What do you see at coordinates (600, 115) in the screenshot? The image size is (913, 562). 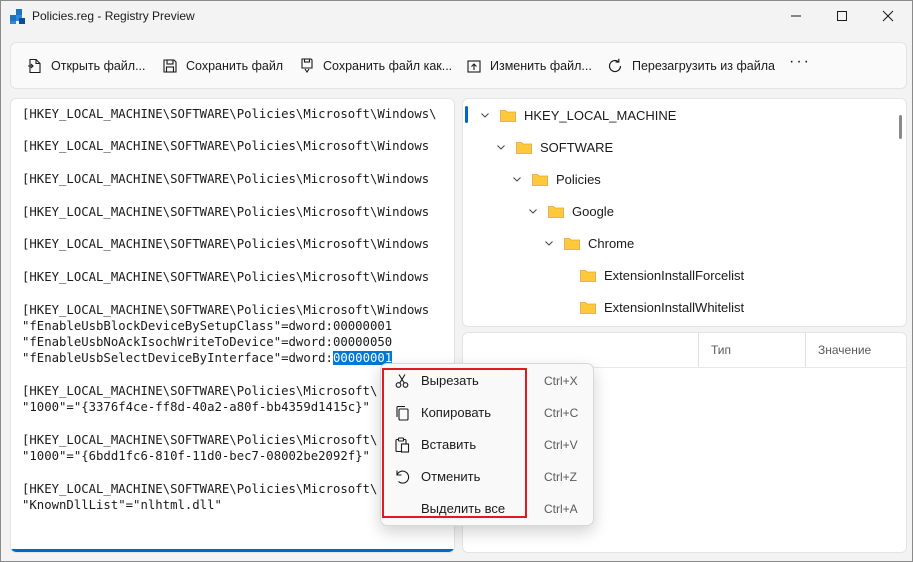 I see `tree-item-label: HKEY_LOCAL_MACHINE` at bounding box center [600, 115].